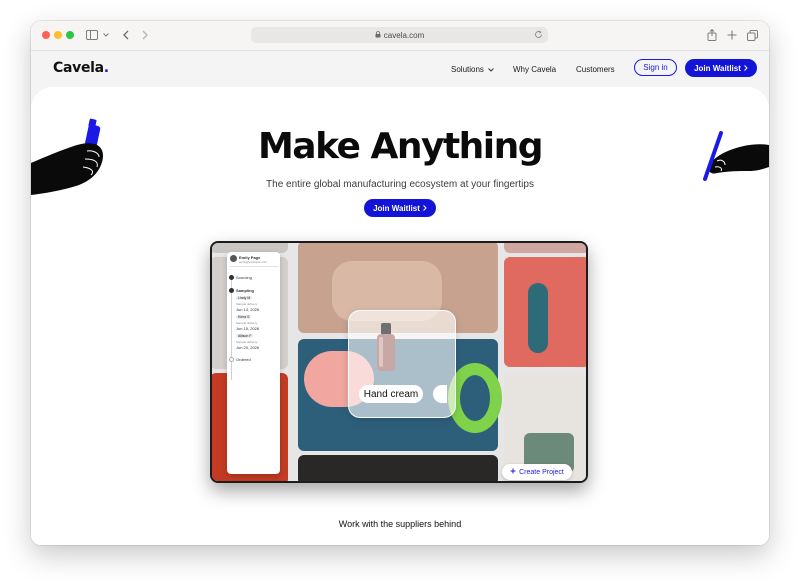 The height and width of the screenshot is (586, 800). I want to click on nav-why-cavela: Why Cavela, so click(534, 69).